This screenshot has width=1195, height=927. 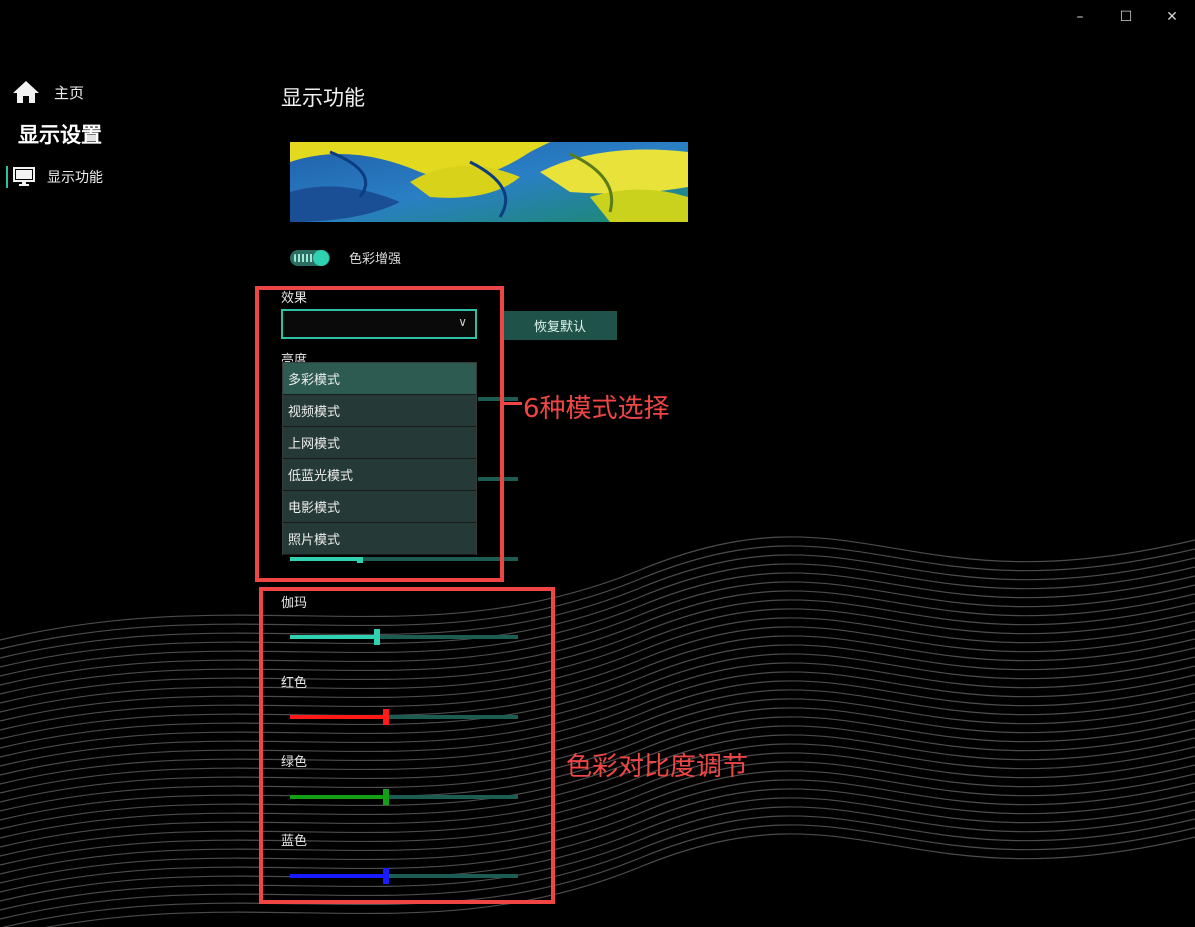 What do you see at coordinates (304, 257) in the screenshot?
I see `toggle-track-pattern` at bounding box center [304, 257].